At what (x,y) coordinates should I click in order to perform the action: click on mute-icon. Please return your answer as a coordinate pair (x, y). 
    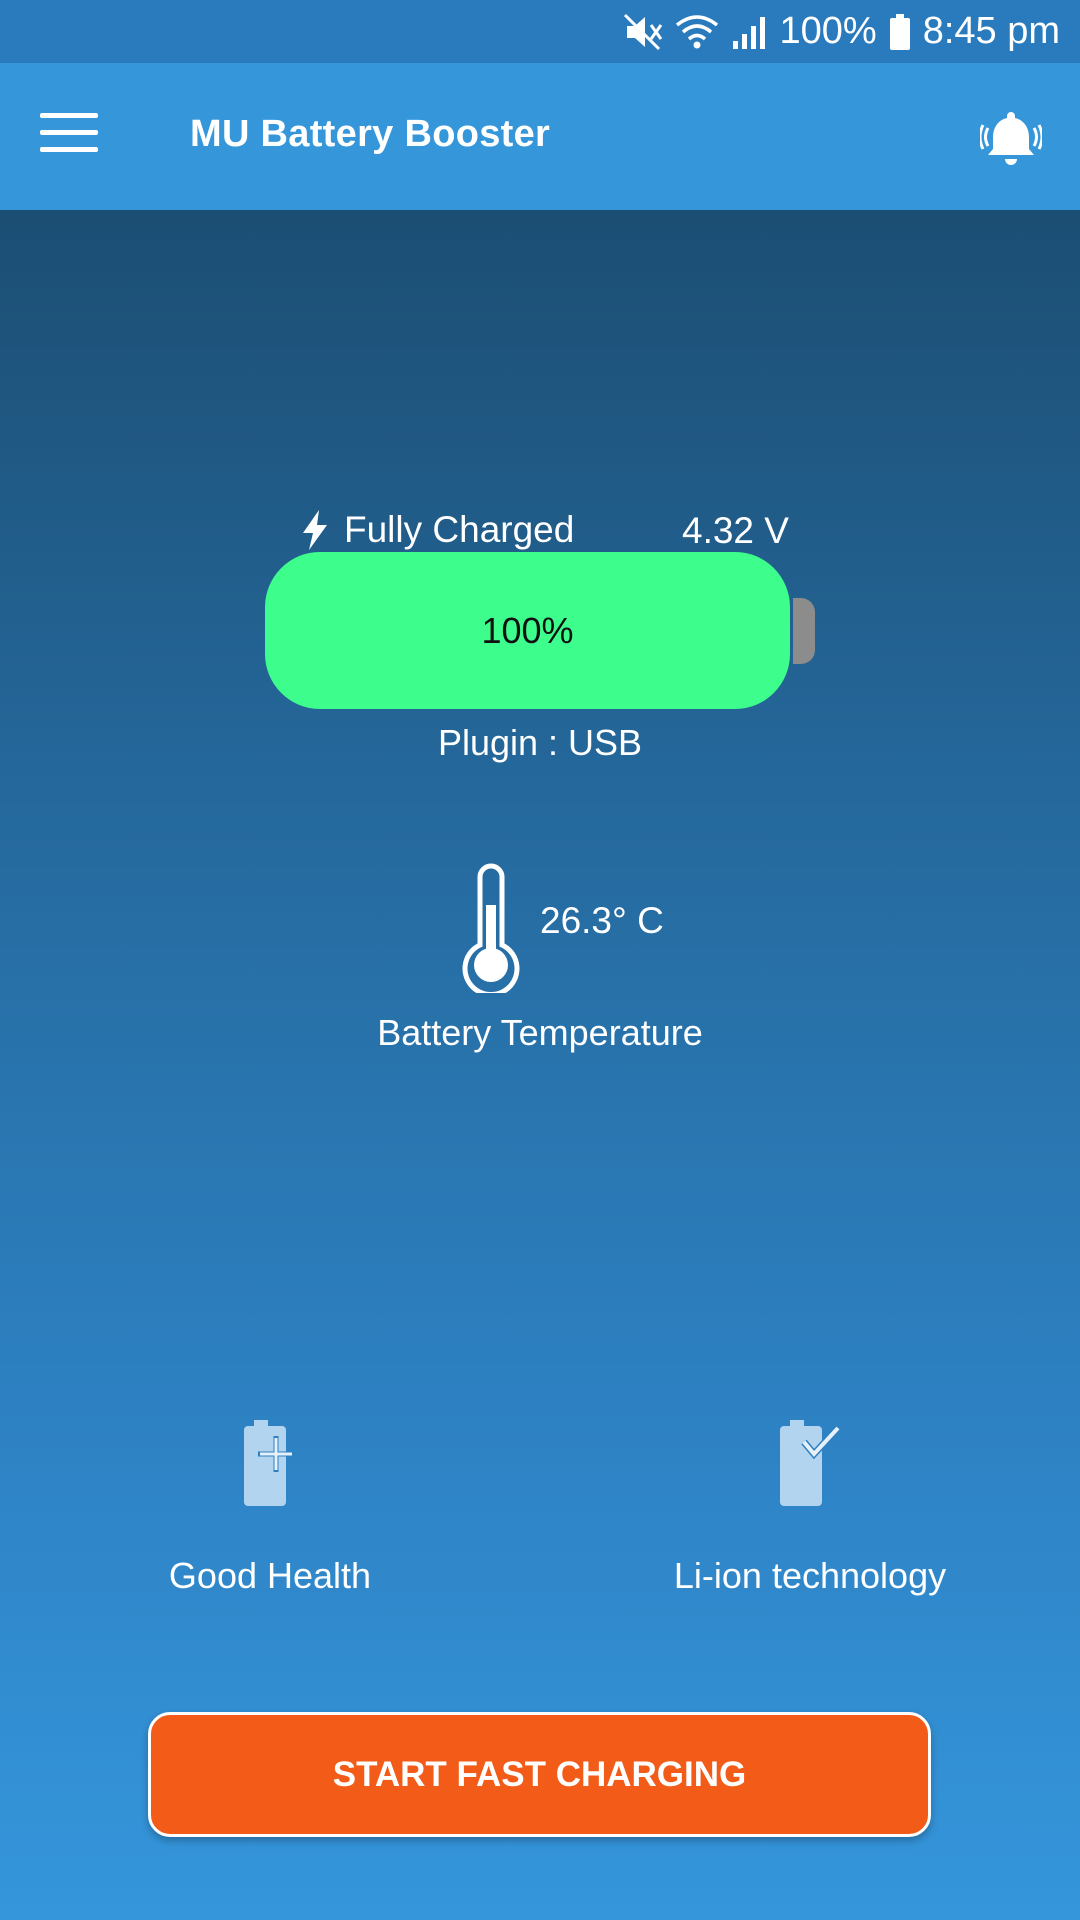
    Looking at the image, I should click on (643, 31).